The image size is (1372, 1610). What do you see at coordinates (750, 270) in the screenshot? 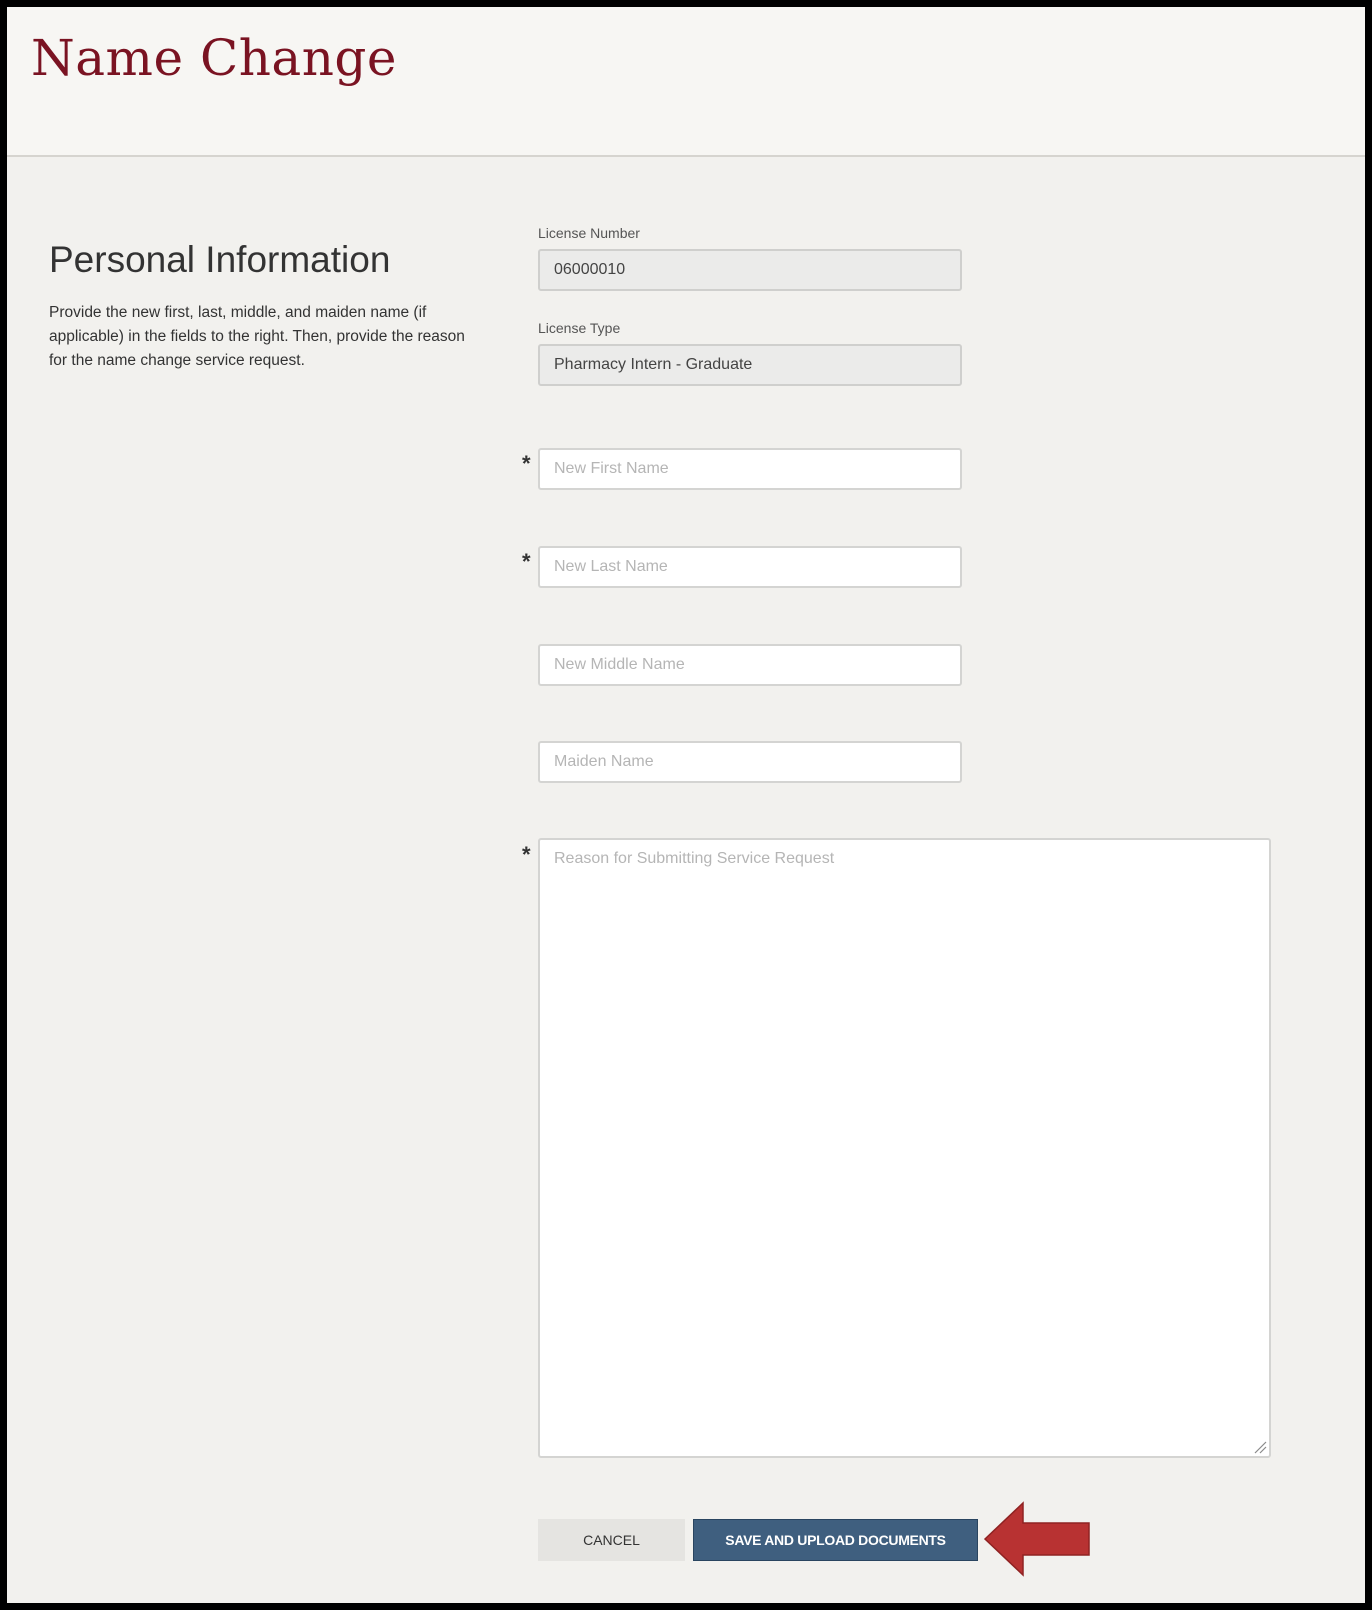
I see `license-number-field: 06000010` at bounding box center [750, 270].